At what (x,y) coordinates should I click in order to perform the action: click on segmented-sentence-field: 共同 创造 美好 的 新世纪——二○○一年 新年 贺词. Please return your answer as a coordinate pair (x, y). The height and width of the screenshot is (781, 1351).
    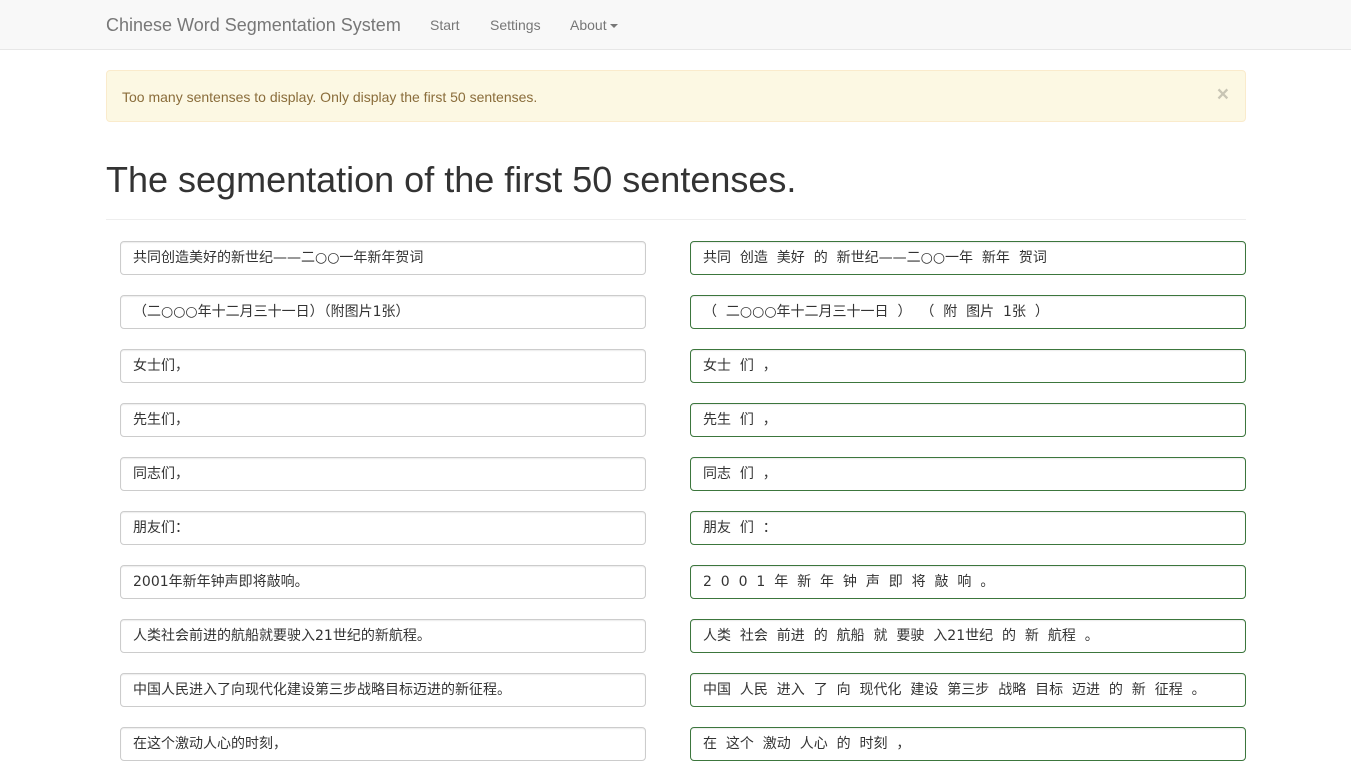
    Looking at the image, I should click on (968, 258).